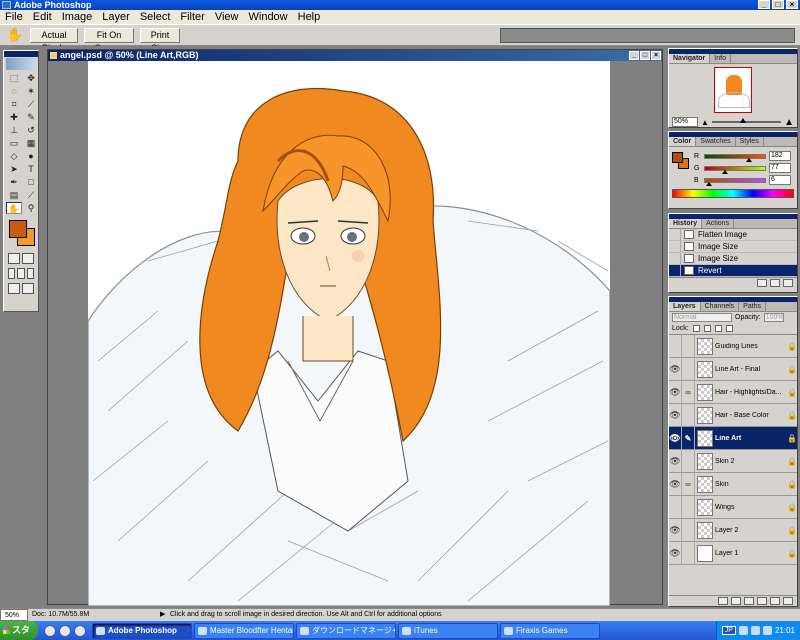 The image size is (800, 640). I want to click on menu-help: Help, so click(309, 17).